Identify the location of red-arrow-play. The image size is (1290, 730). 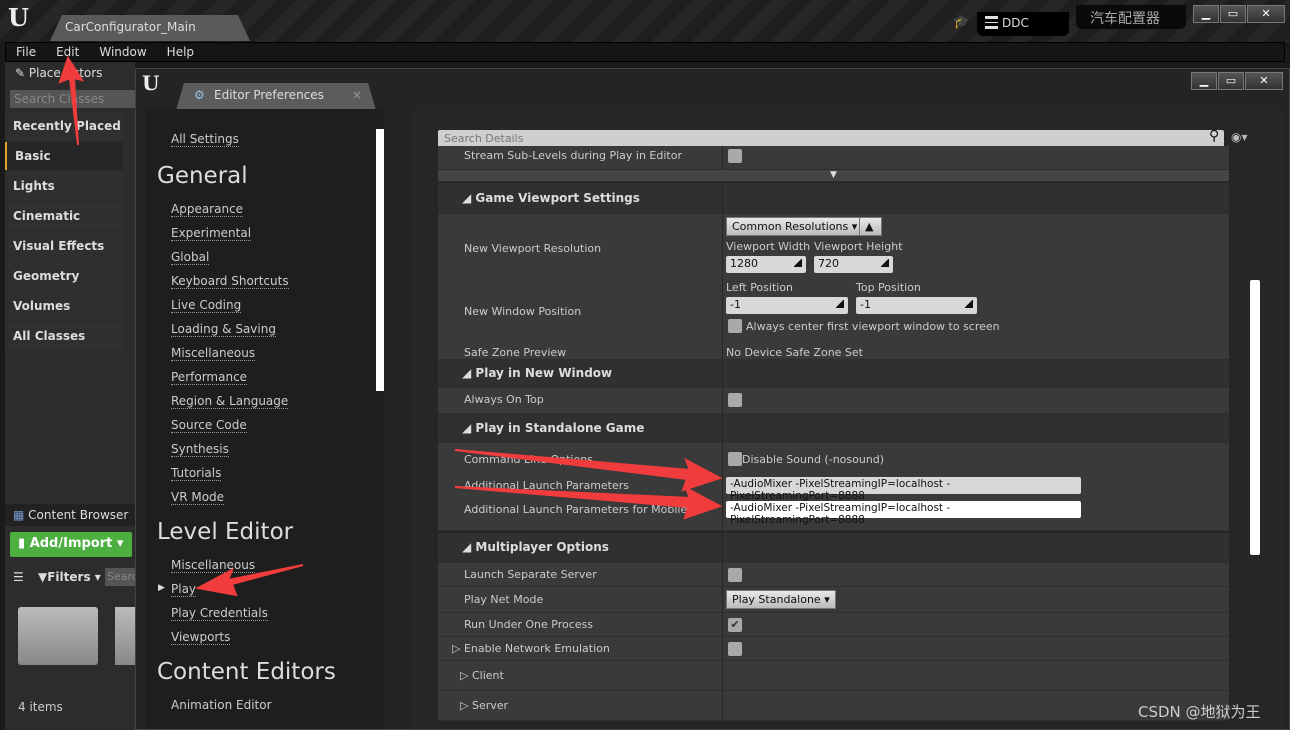
(249, 580).